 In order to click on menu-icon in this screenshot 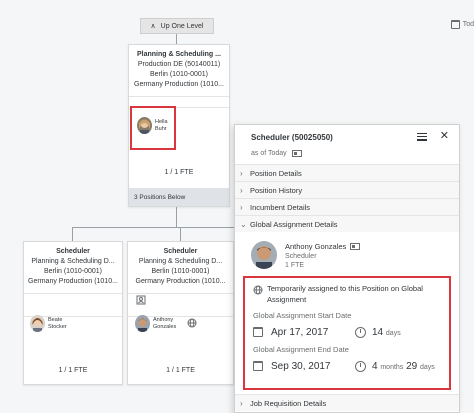, I will do `click(421, 136)`.